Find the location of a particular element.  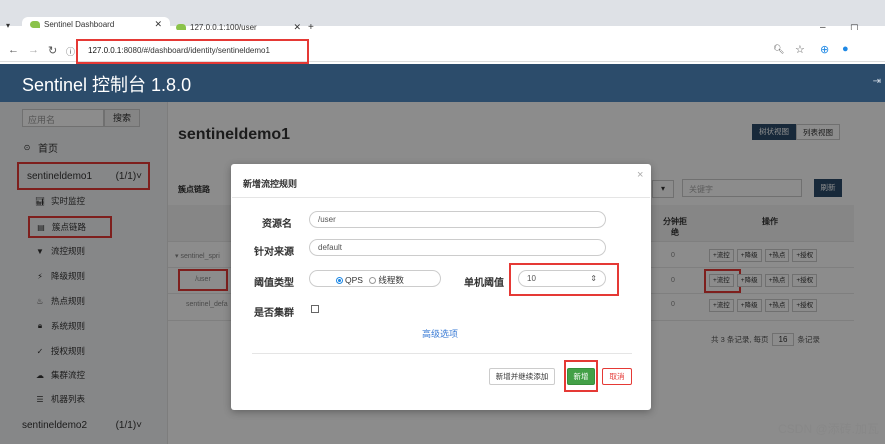

url-highlight-box is located at coordinates (192, 51).